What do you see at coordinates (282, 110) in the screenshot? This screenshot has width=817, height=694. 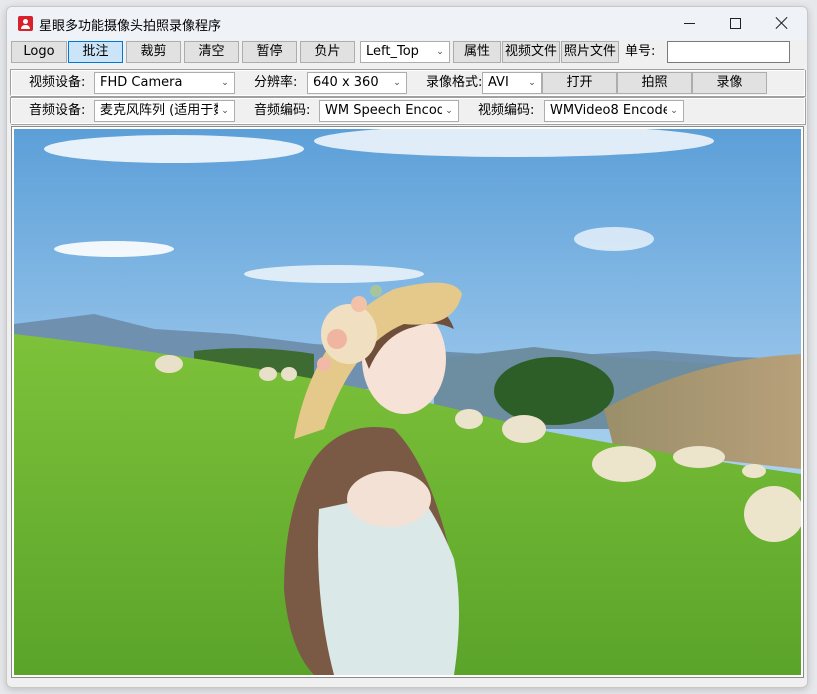 I see `audio-codec-label: 音频编码:` at bounding box center [282, 110].